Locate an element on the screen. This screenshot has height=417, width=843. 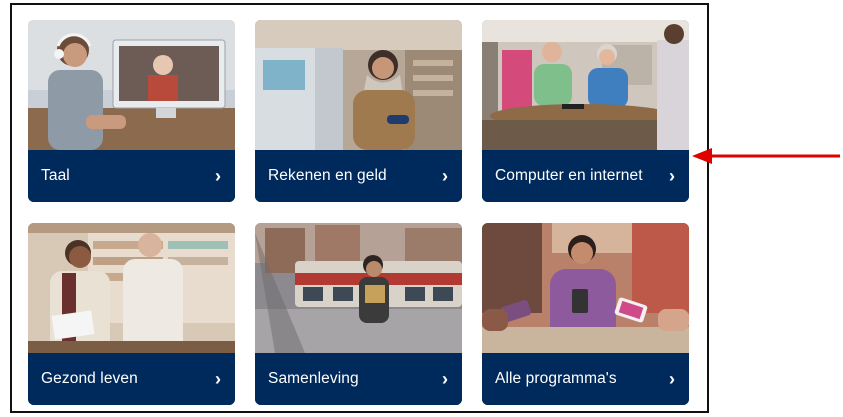
card-label: Samenleving is located at coordinates (313, 378).